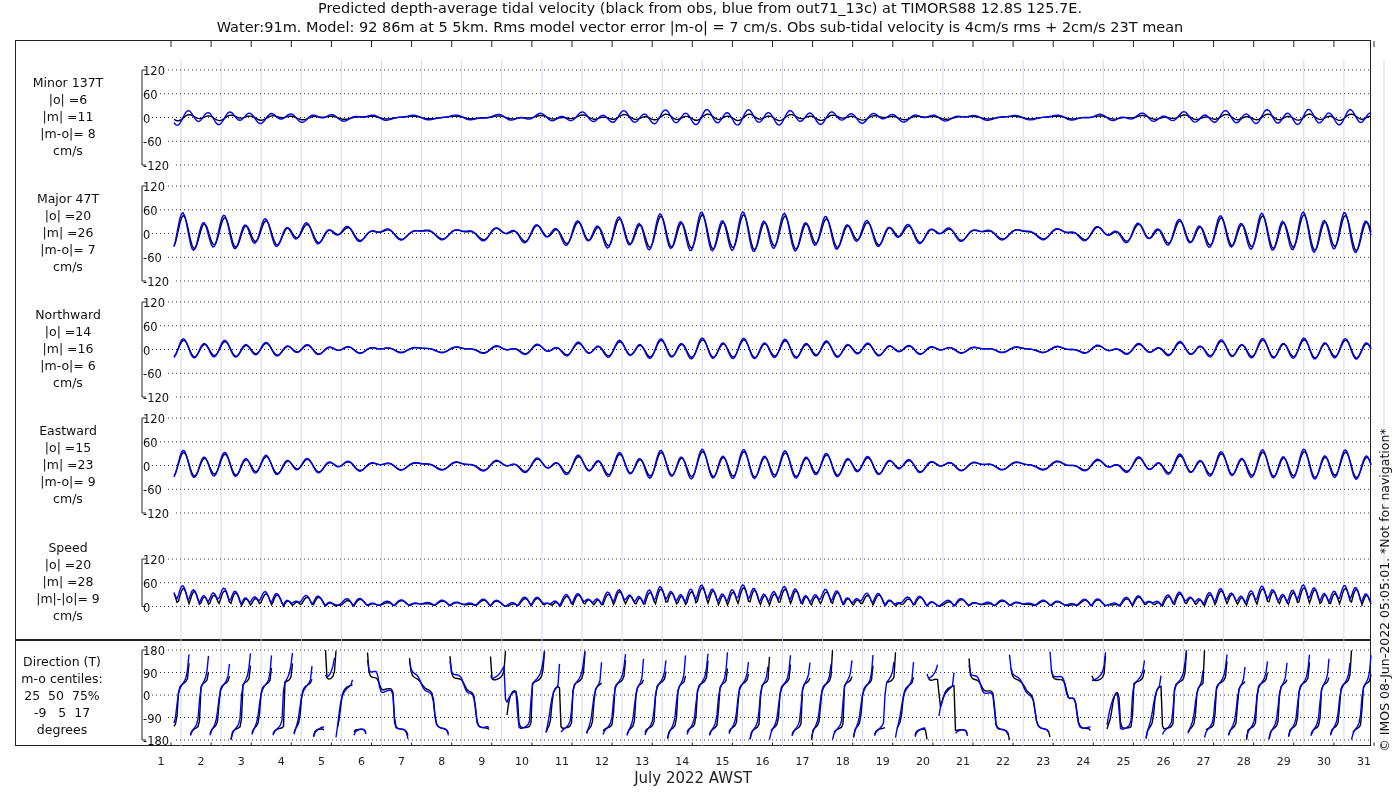 This screenshot has height=800, width=1400. Describe the element at coordinates (1203, 761) in the screenshot. I see `day-label: 27` at that location.